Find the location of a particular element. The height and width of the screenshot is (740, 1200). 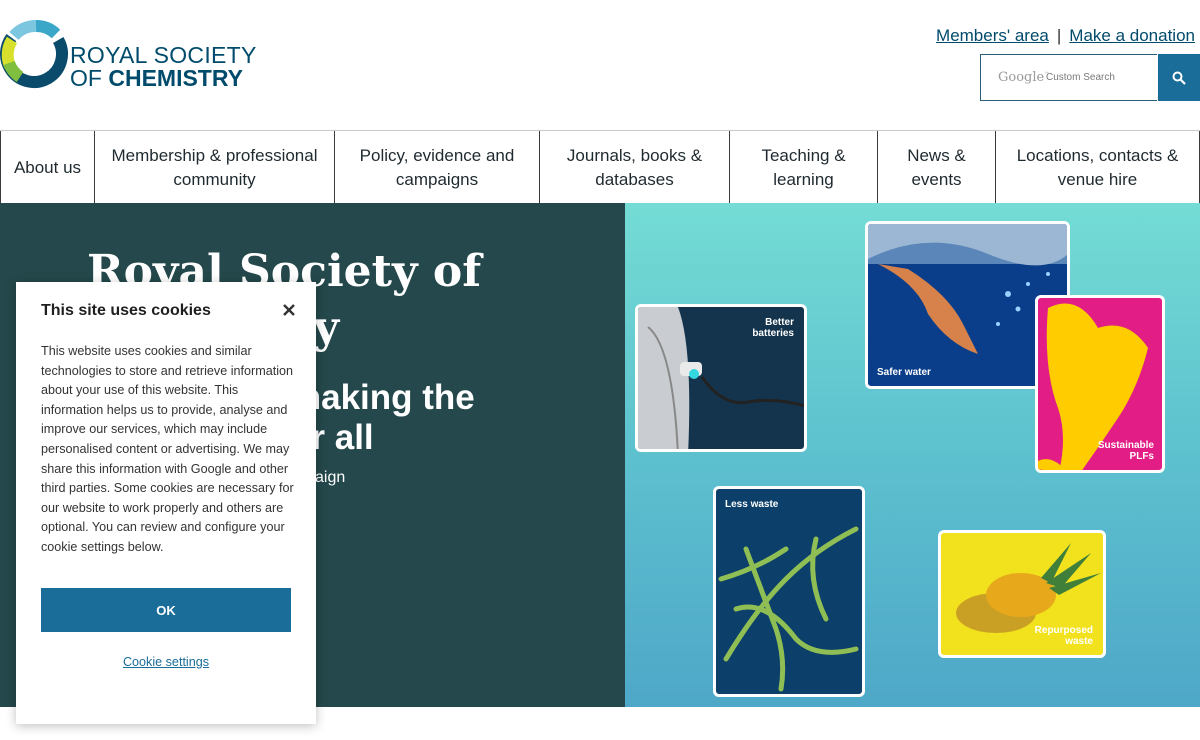

card-less-waste: Less waste is located at coordinates (789, 591).